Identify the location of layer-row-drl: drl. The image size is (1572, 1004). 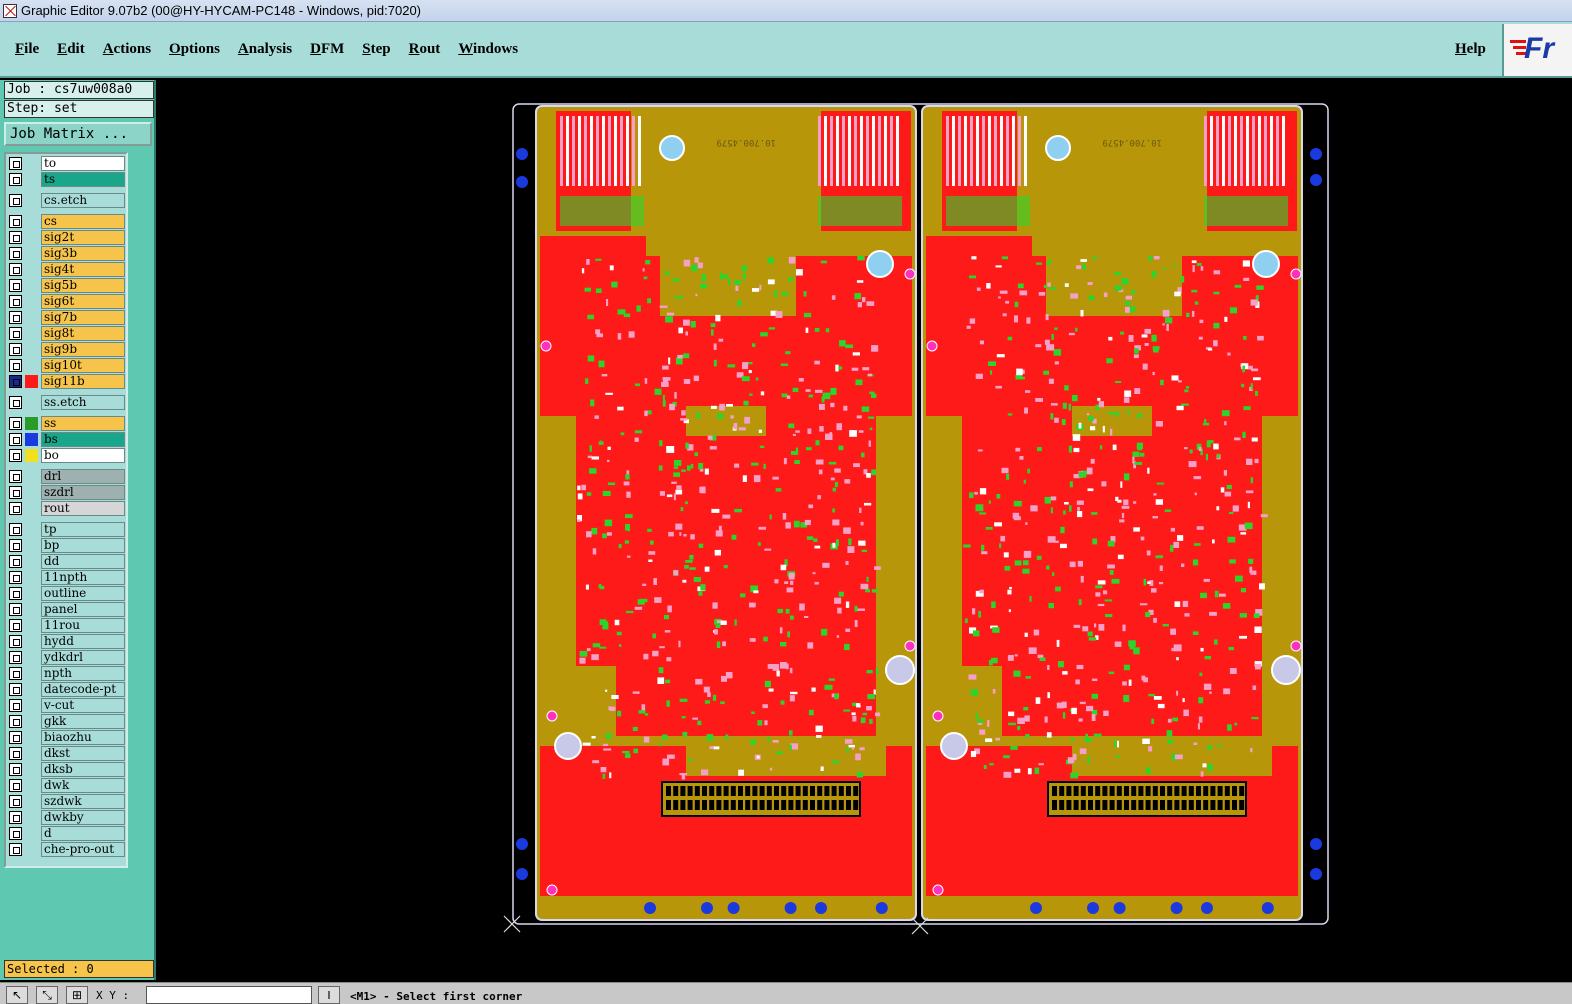
(67, 476).